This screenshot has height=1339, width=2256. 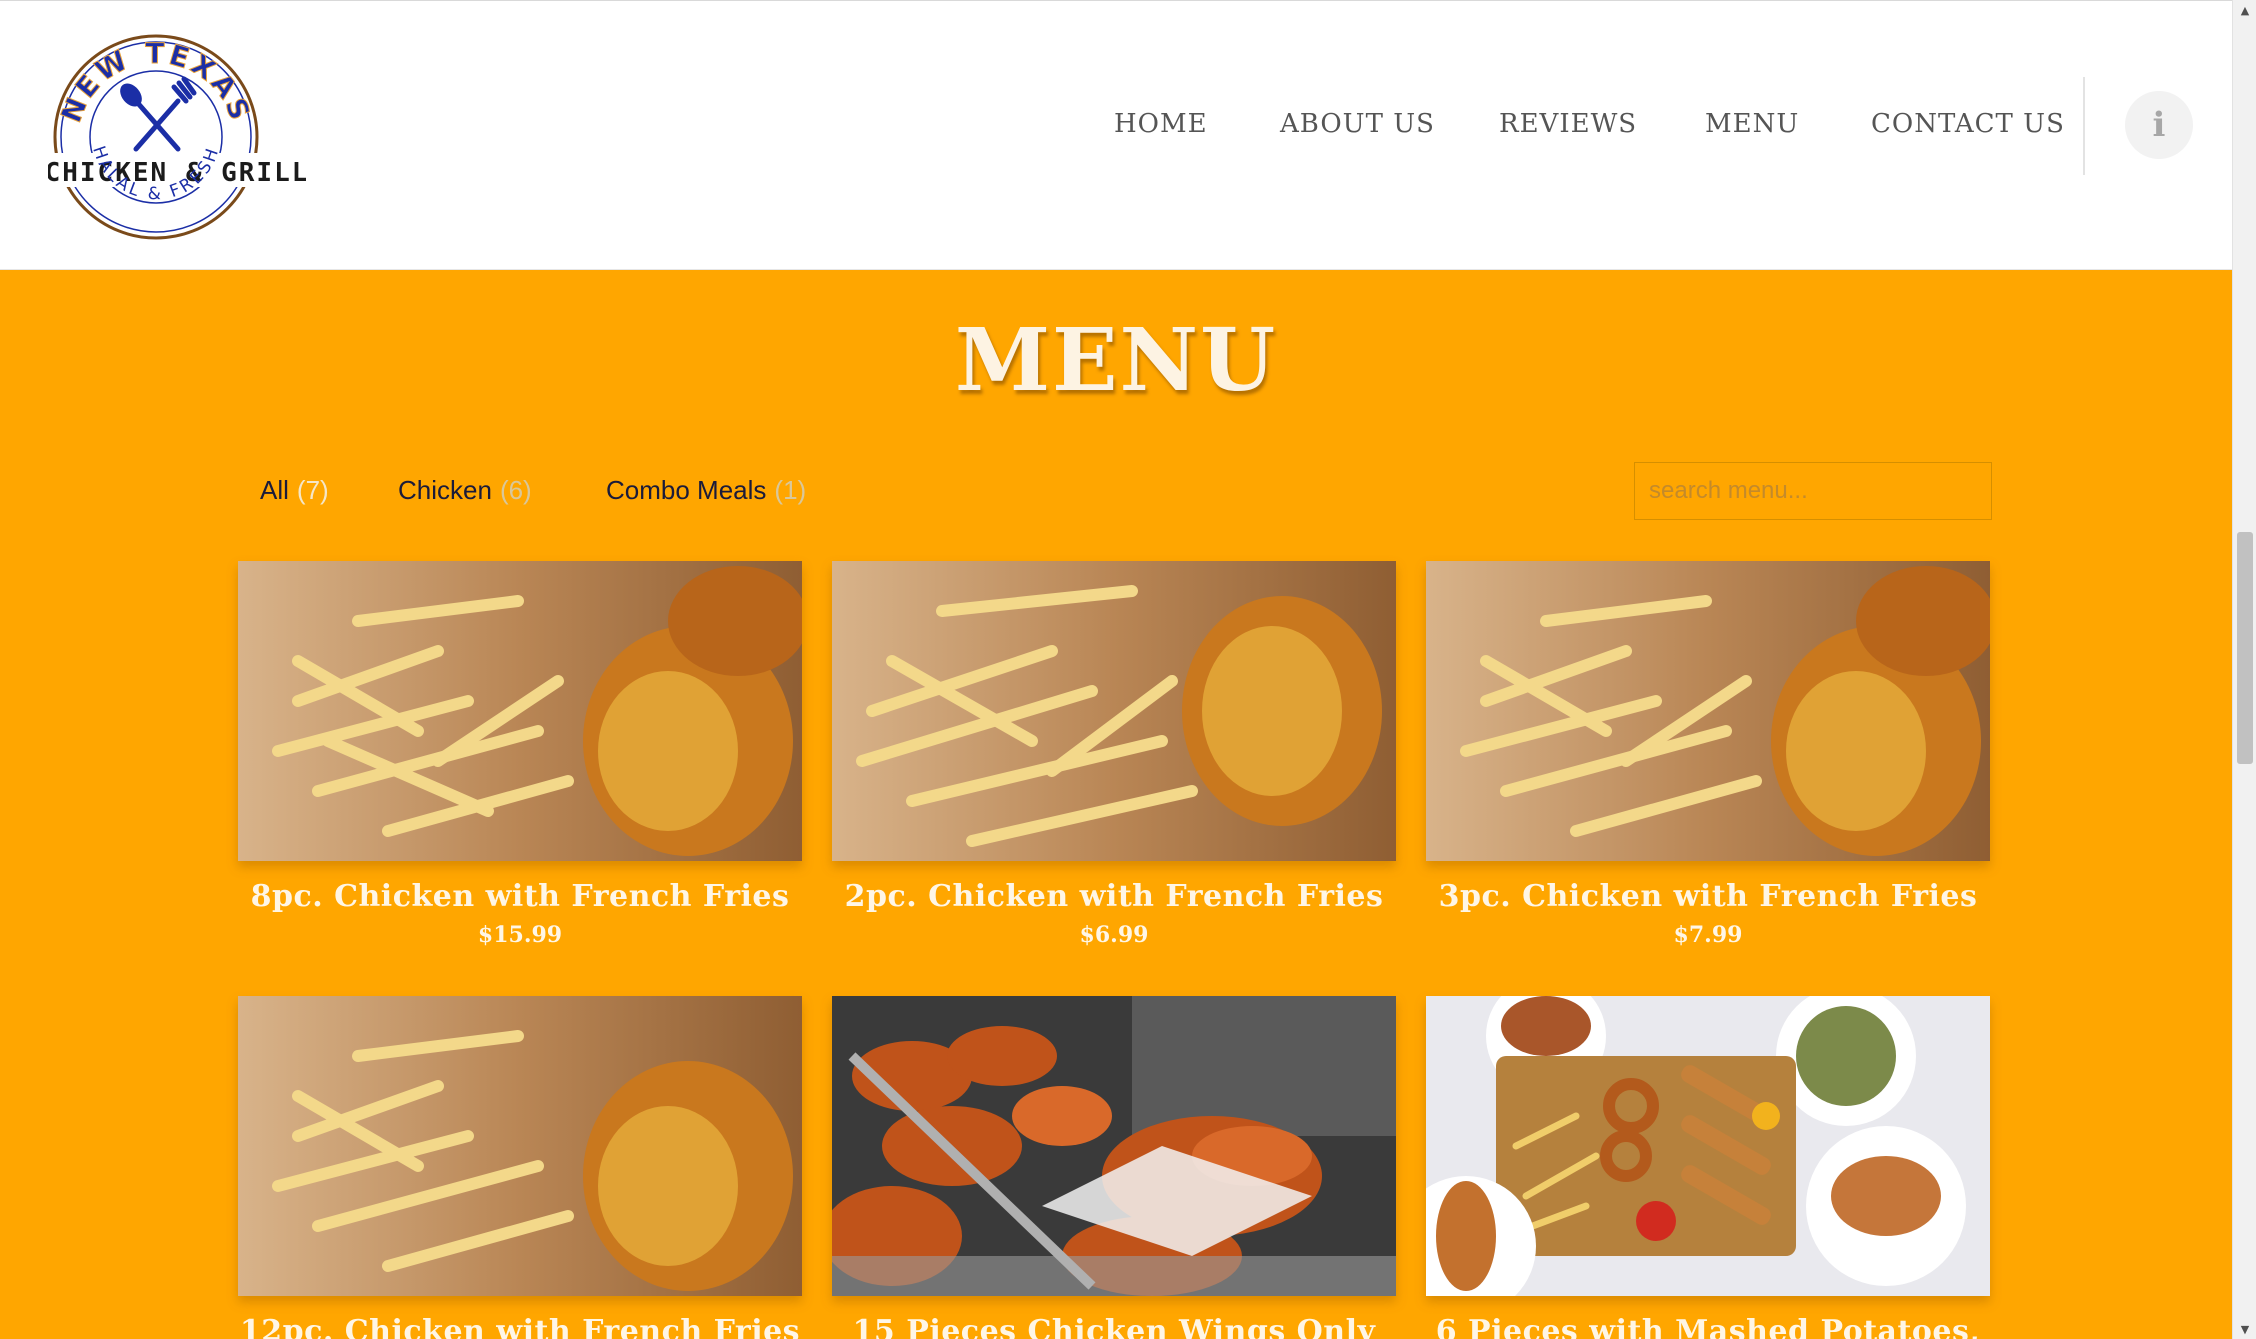 I want to click on nav-reviews: REVIEWS, so click(x=1568, y=124).